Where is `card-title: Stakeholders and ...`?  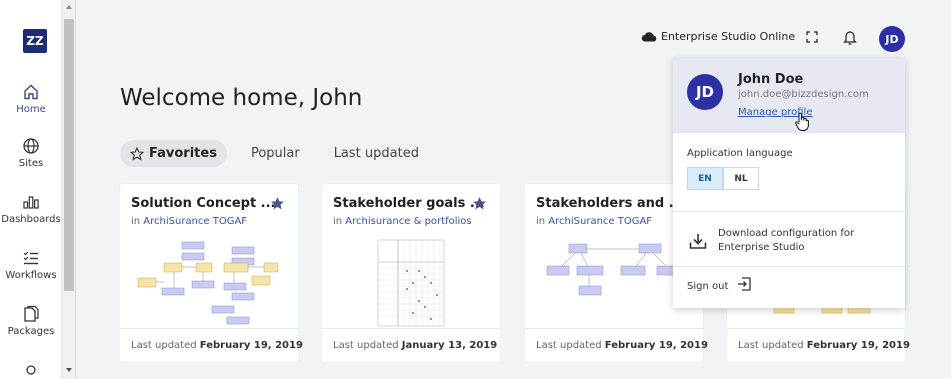 card-title: Stakeholders and ... is located at coordinates (610, 203).